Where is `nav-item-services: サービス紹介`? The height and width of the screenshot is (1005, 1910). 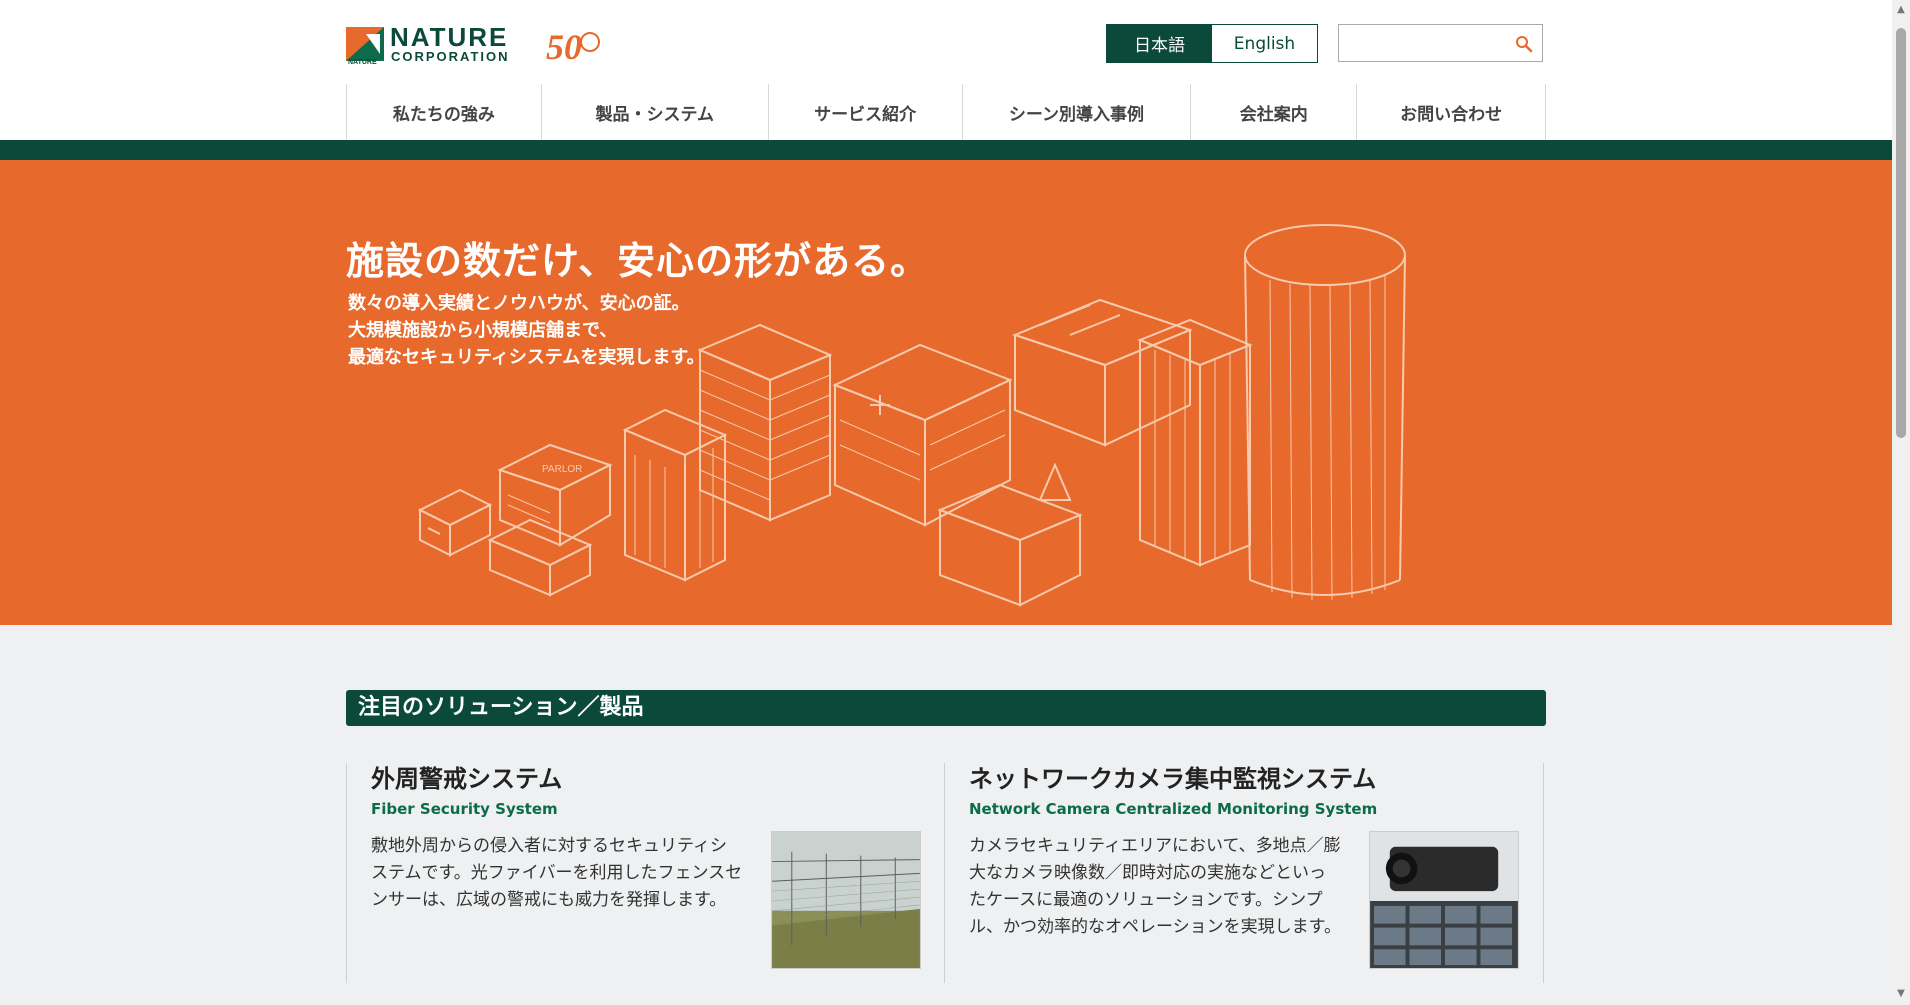 nav-item-services: サービス紹介 is located at coordinates (866, 112).